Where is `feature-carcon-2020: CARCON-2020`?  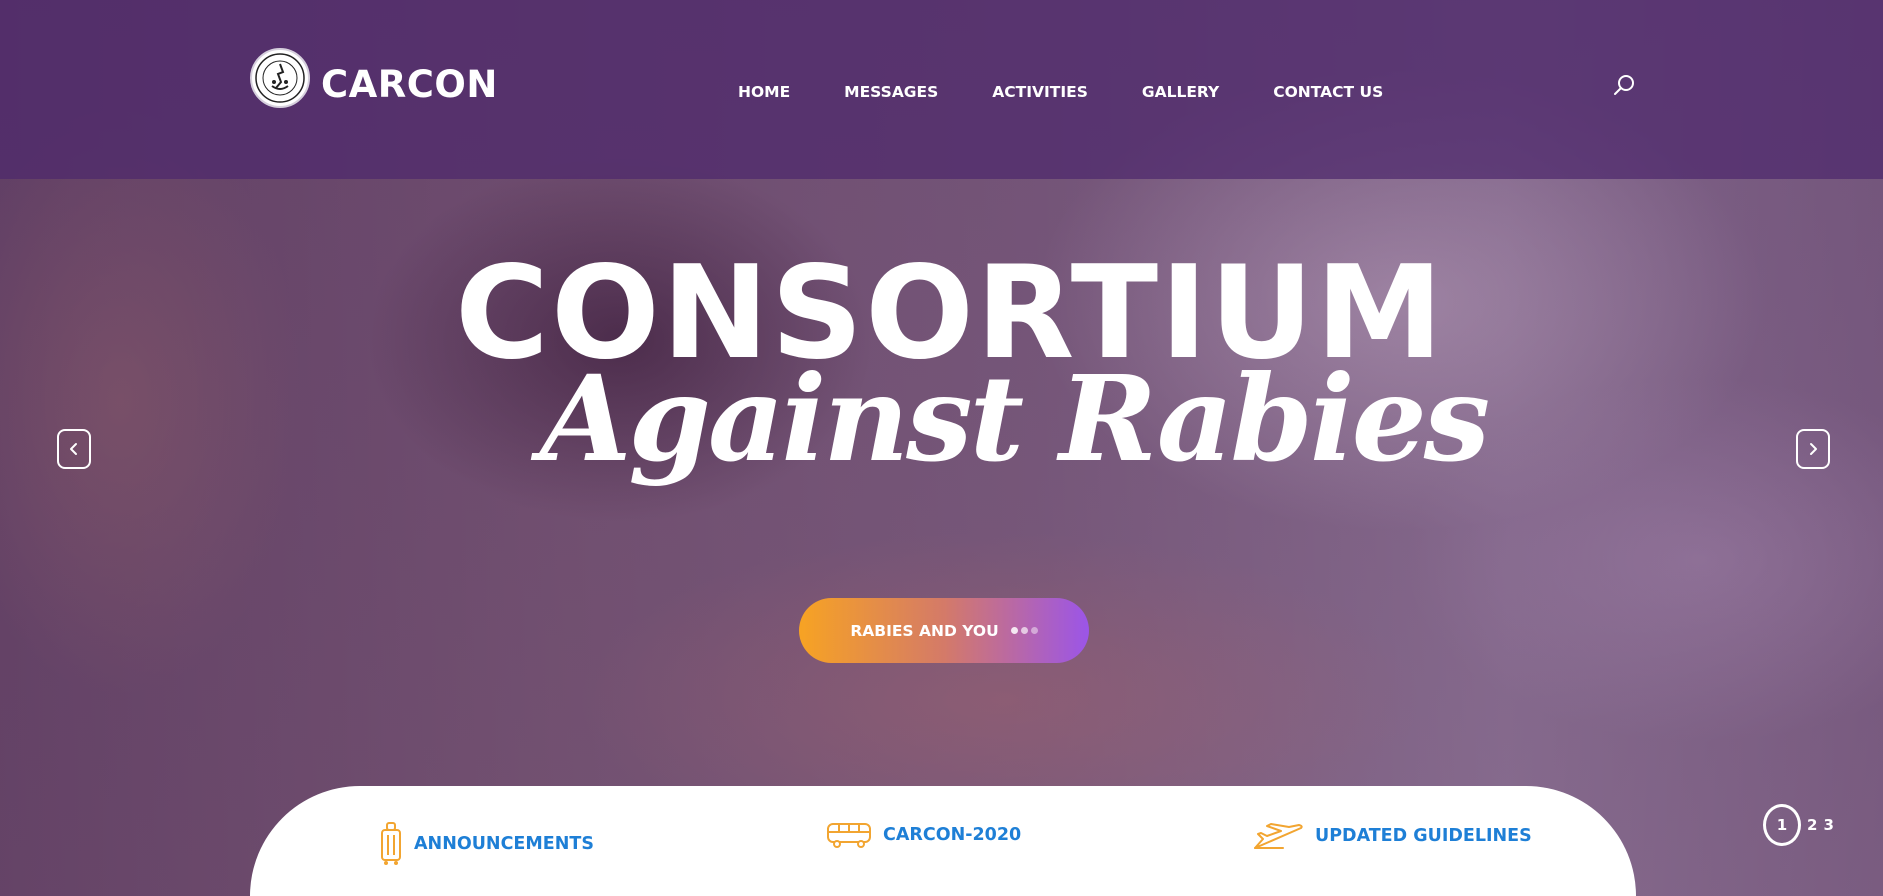 feature-carcon-2020: CARCON-2020 is located at coordinates (924, 835).